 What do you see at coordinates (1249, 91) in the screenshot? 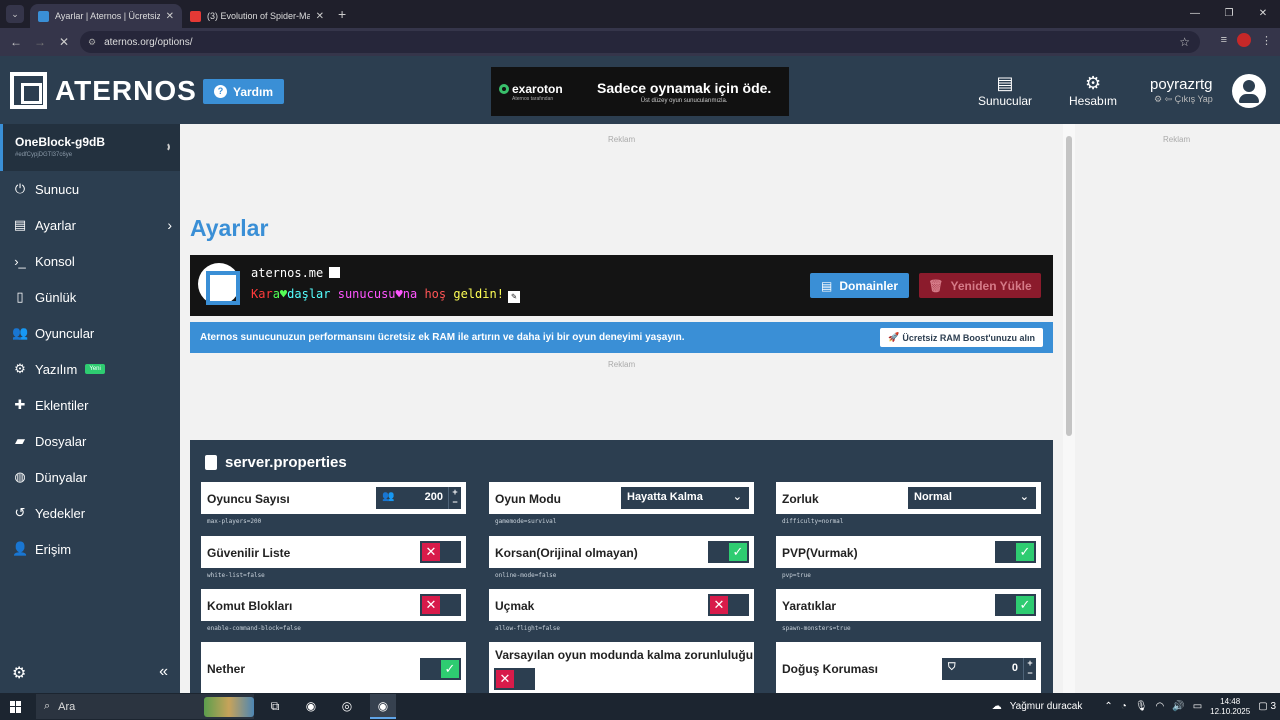
I see `avatar` at bounding box center [1249, 91].